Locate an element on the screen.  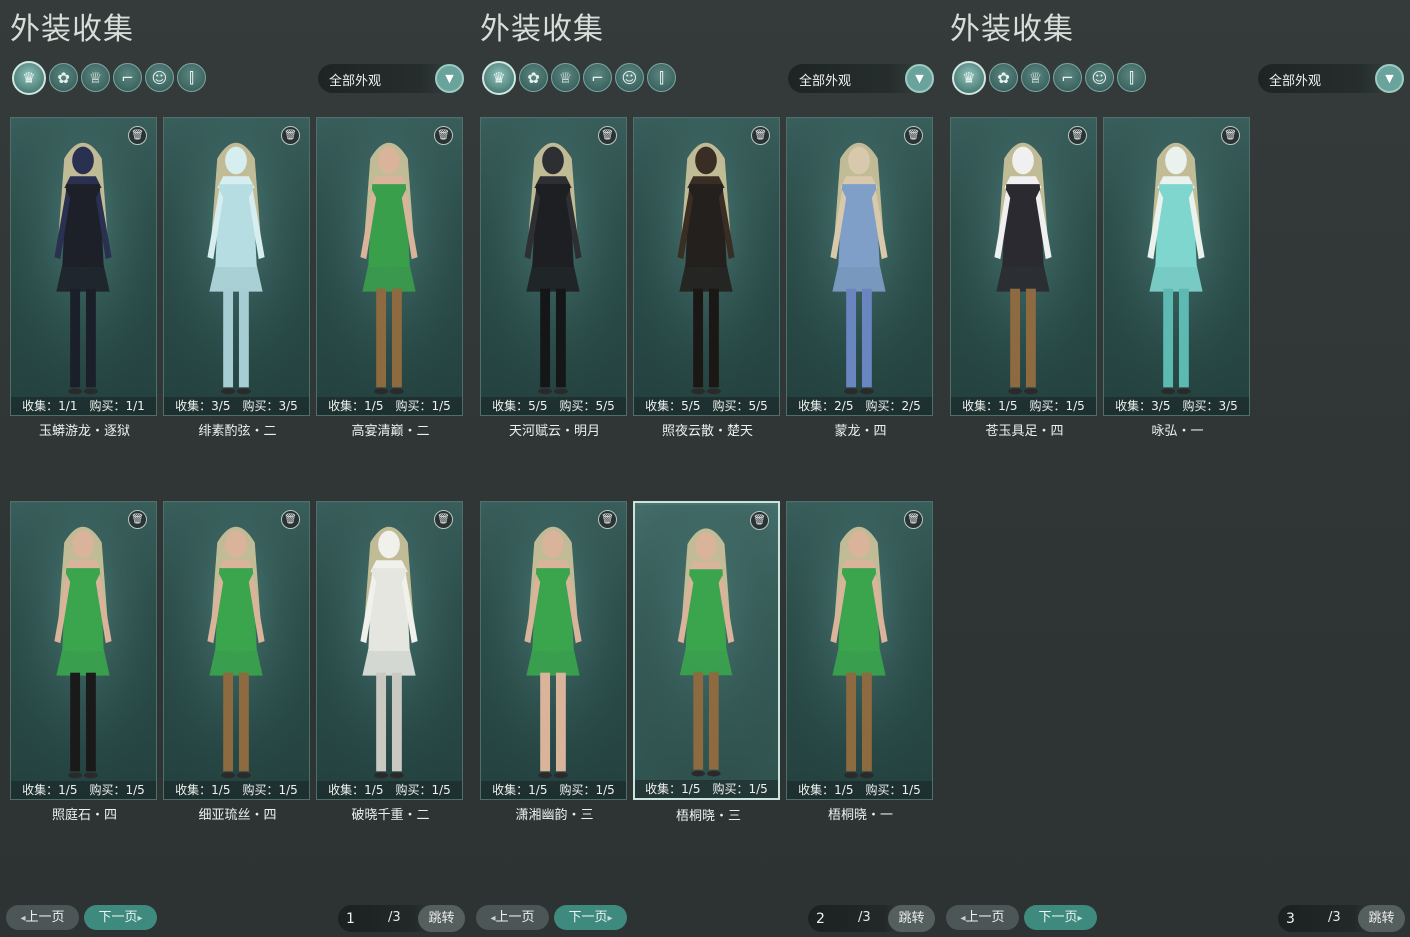
outfit-name: 破晓千重・二 is located at coordinates (390, 815).